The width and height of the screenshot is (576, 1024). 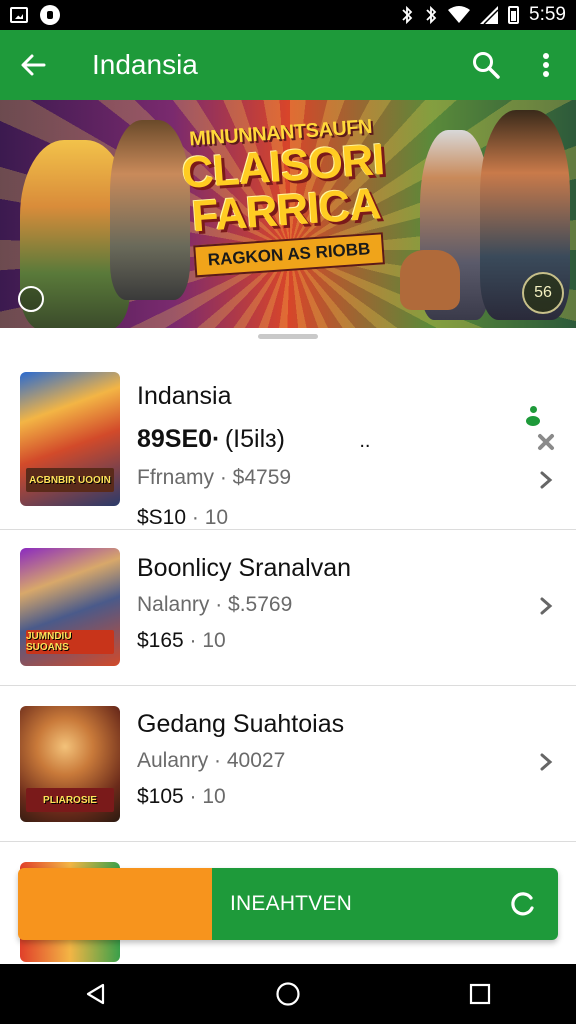 I want to click on more-options-button, so click(x=546, y=65).